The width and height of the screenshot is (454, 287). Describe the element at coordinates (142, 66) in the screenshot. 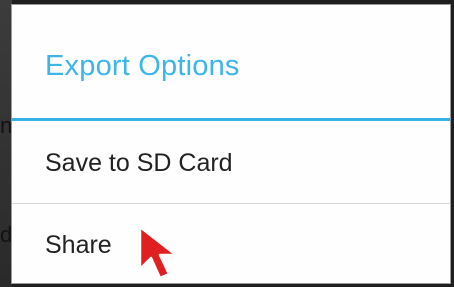

I see `dialog-title: Export Options` at that location.